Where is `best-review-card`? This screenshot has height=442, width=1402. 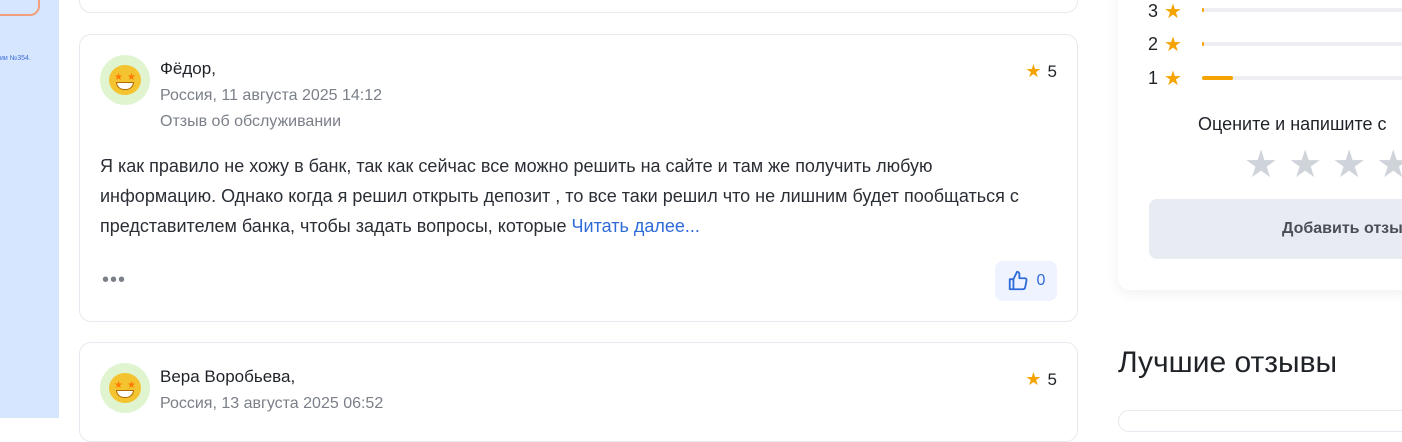
best-review-card is located at coordinates (1260, 421).